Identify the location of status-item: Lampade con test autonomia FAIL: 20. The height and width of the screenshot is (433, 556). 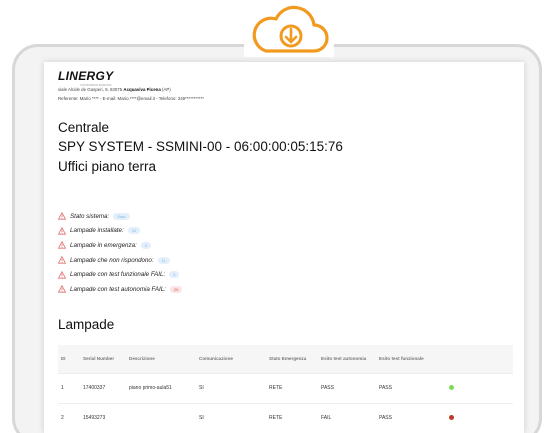
(120, 289).